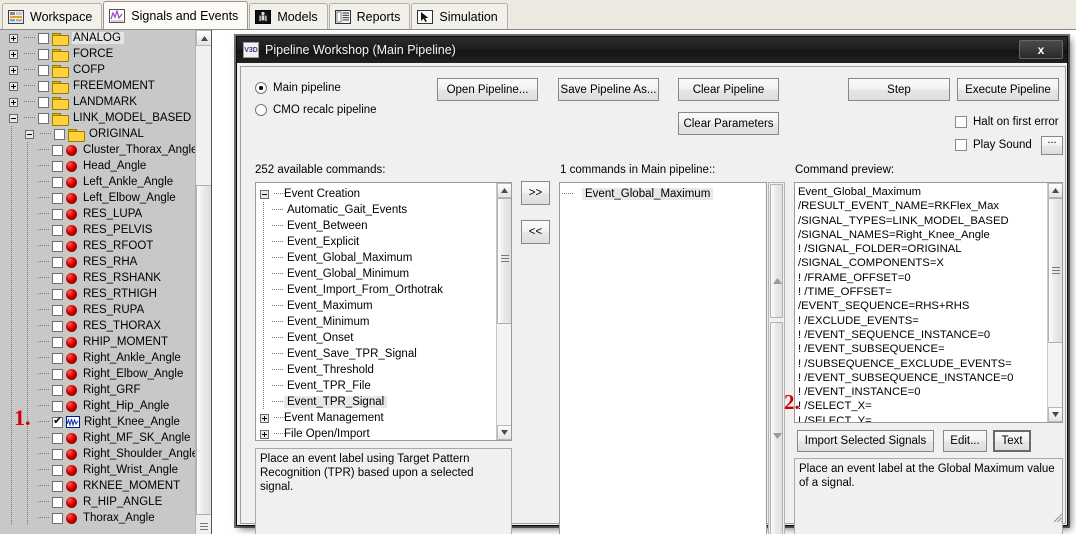 The image size is (1076, 534). Describe the element at coordinates (105, 134) in the screenshot. I see `tree-item-original: ORIGINAL` at that location.